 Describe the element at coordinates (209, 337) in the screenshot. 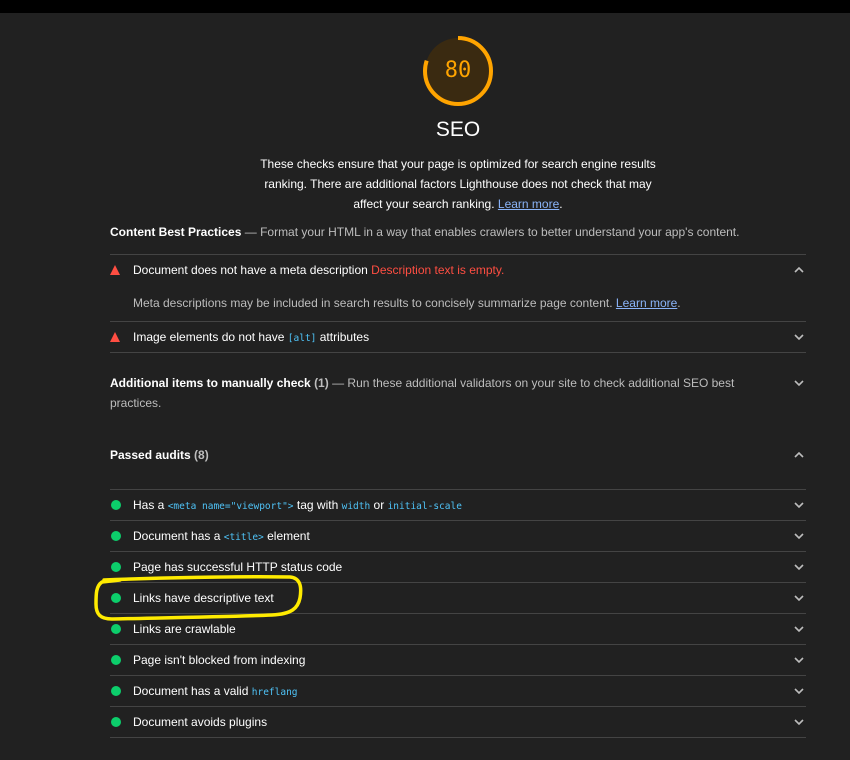

I see `audit-image-alt-title-before: Image elements do not have` at that location.